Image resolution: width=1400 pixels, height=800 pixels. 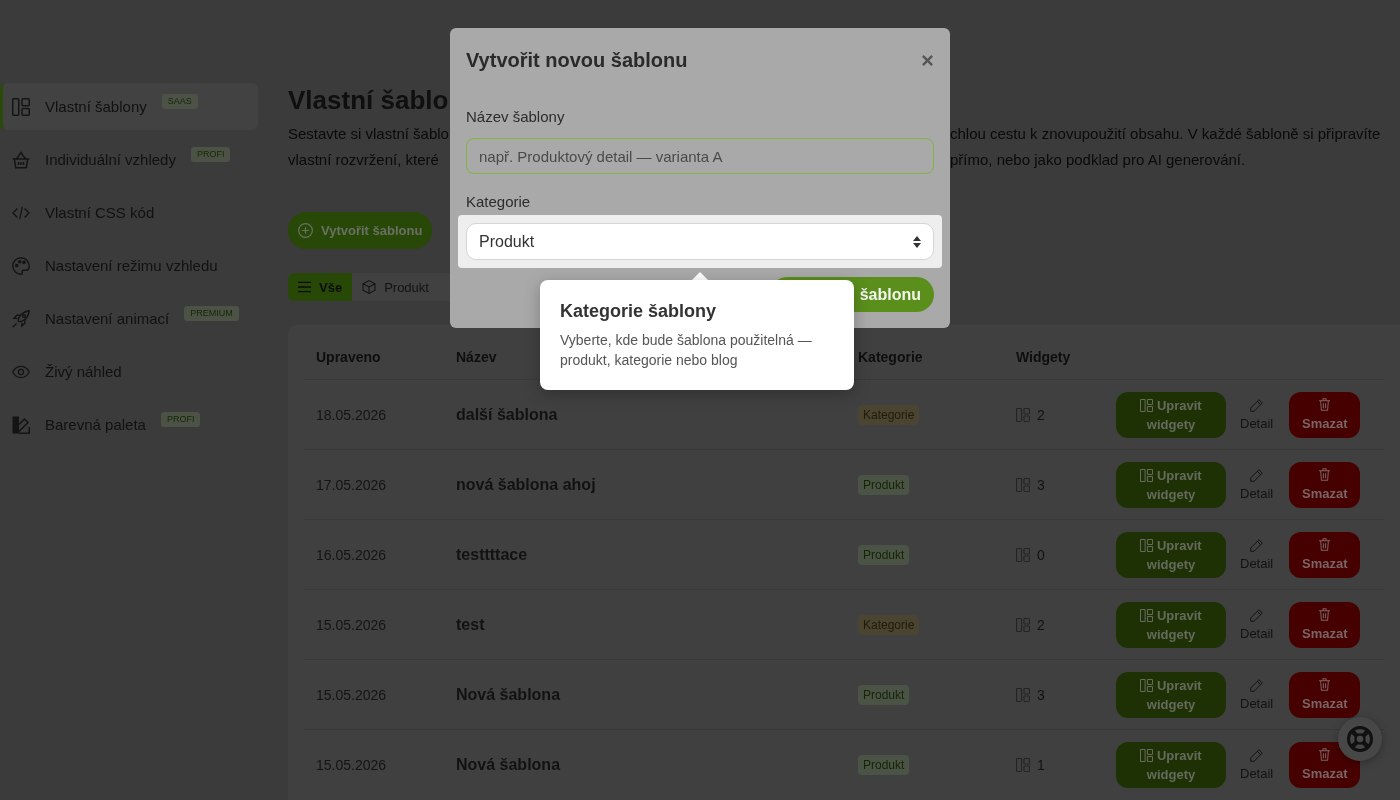 I want to click on cube-icon, so click(x=369, y=287).